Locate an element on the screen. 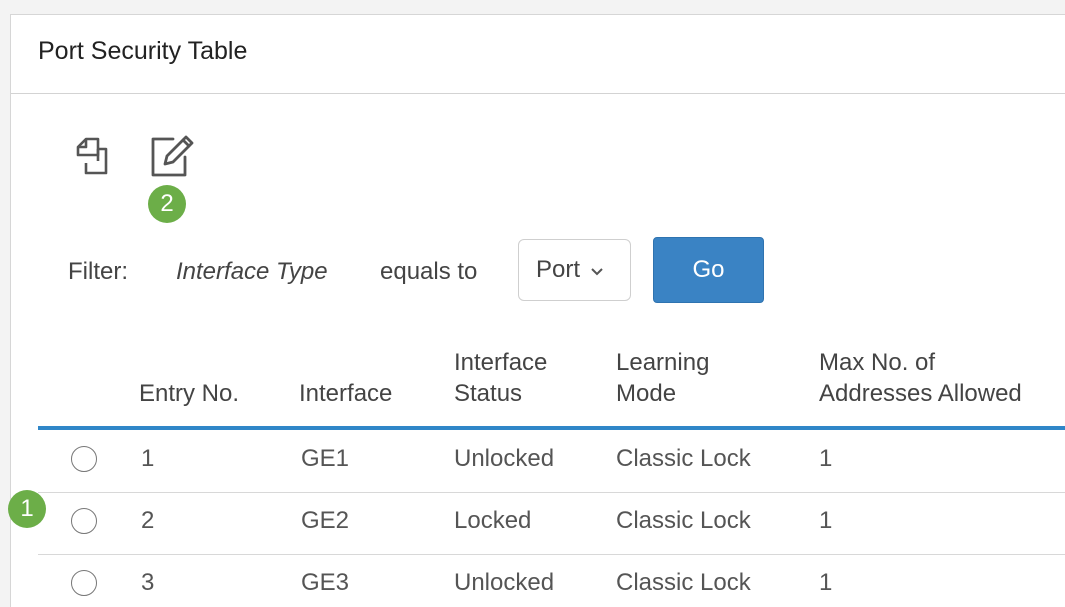 This screenshot has height=607, width=1065. header-line: Mode is located at coordinates (646, 393).